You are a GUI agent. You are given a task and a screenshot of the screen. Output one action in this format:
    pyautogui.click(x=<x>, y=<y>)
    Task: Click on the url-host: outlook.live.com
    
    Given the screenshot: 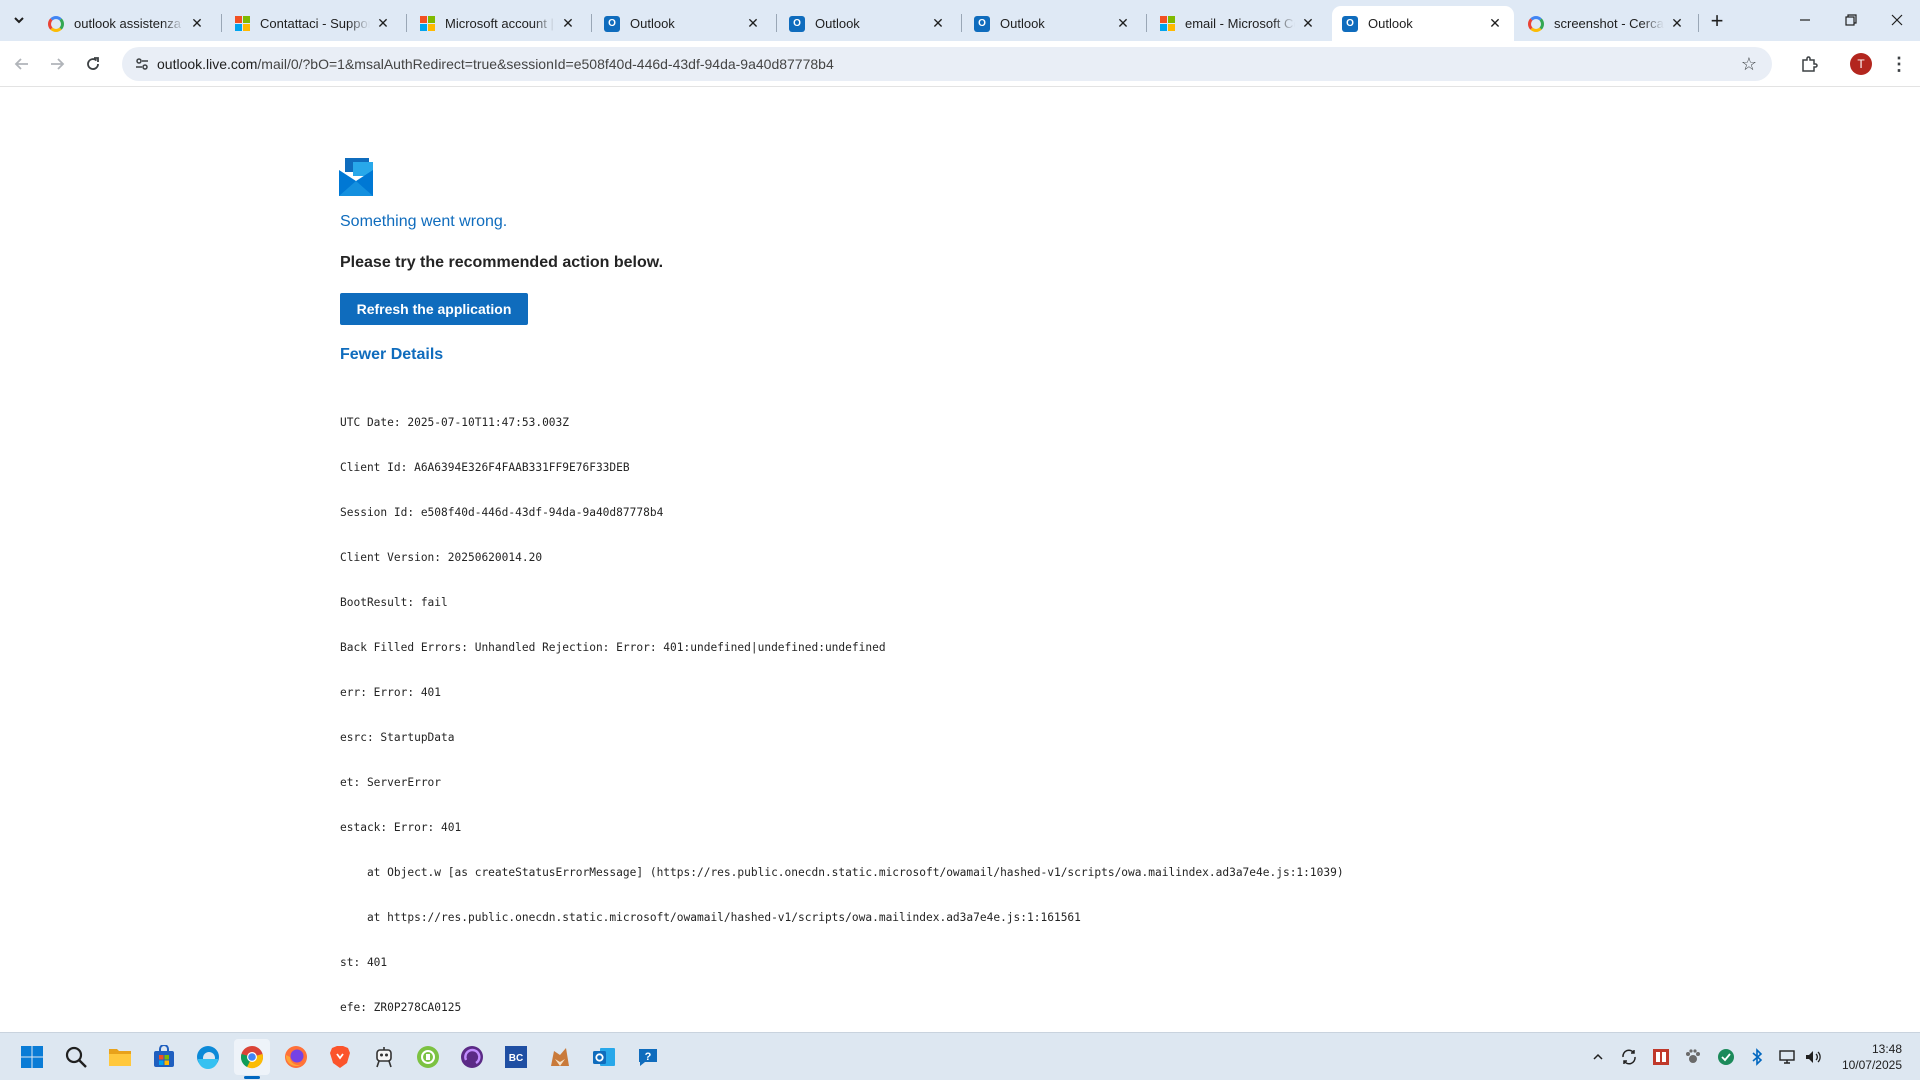 What is the action you would take?
    pyautogui.click(x=207, y=64)
    